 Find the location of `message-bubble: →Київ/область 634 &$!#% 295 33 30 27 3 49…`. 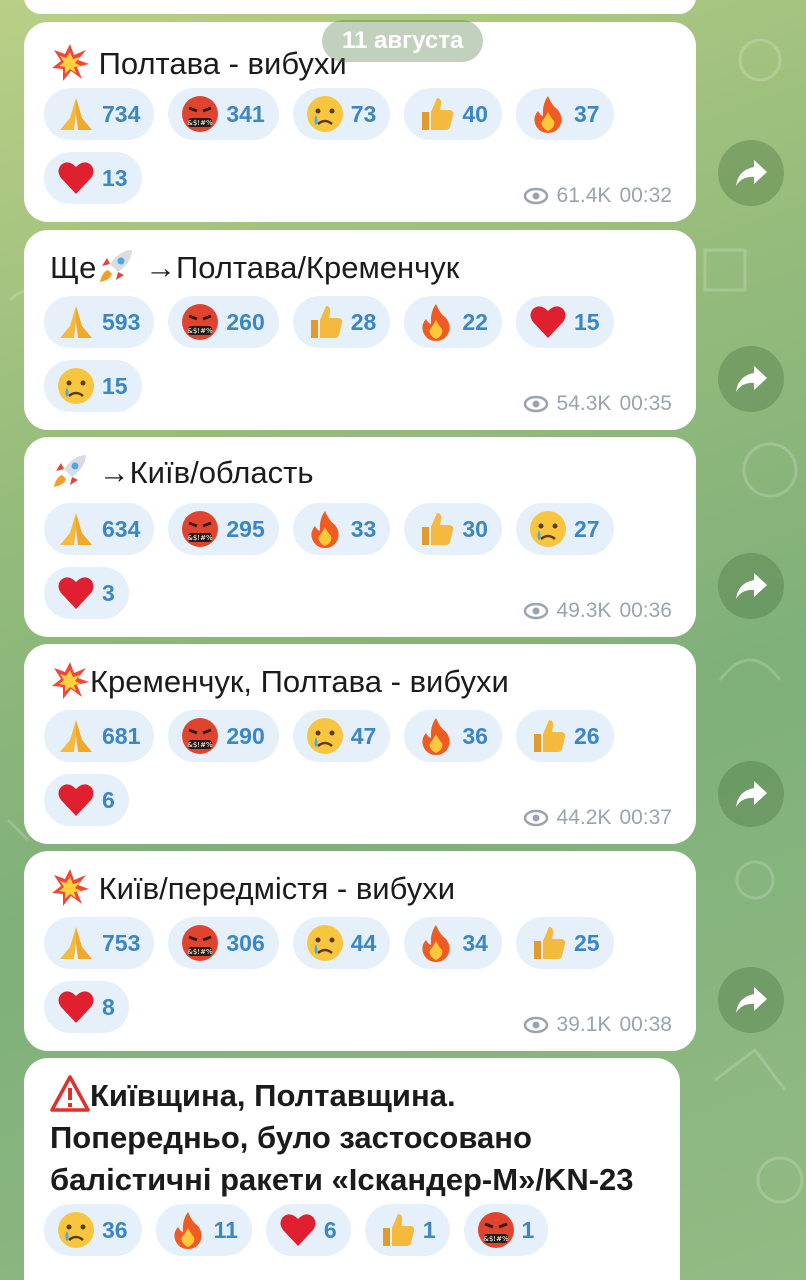

message-bubble: →Київ/область 634 &$!#% 295 33 30 27 3 49… is located at coordinates (360, 537).